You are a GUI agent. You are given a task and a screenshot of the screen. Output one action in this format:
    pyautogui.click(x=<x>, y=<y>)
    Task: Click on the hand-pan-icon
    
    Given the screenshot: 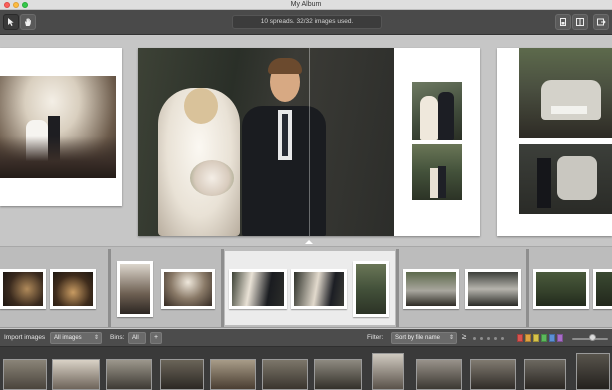 What is the action you would take?
    pyautogui.click(x=28, y=22)
    